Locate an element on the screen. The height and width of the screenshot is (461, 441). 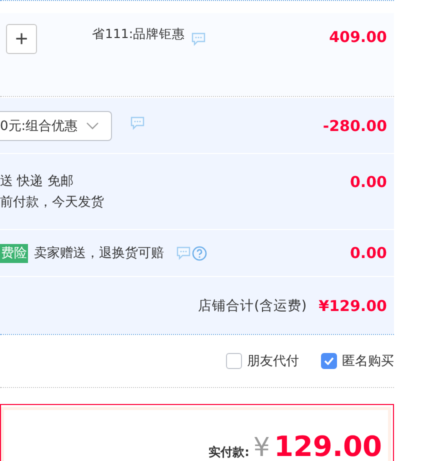
insurance-text: 卖家赠送，退换货可赔 is located at coordinates (99, 253).